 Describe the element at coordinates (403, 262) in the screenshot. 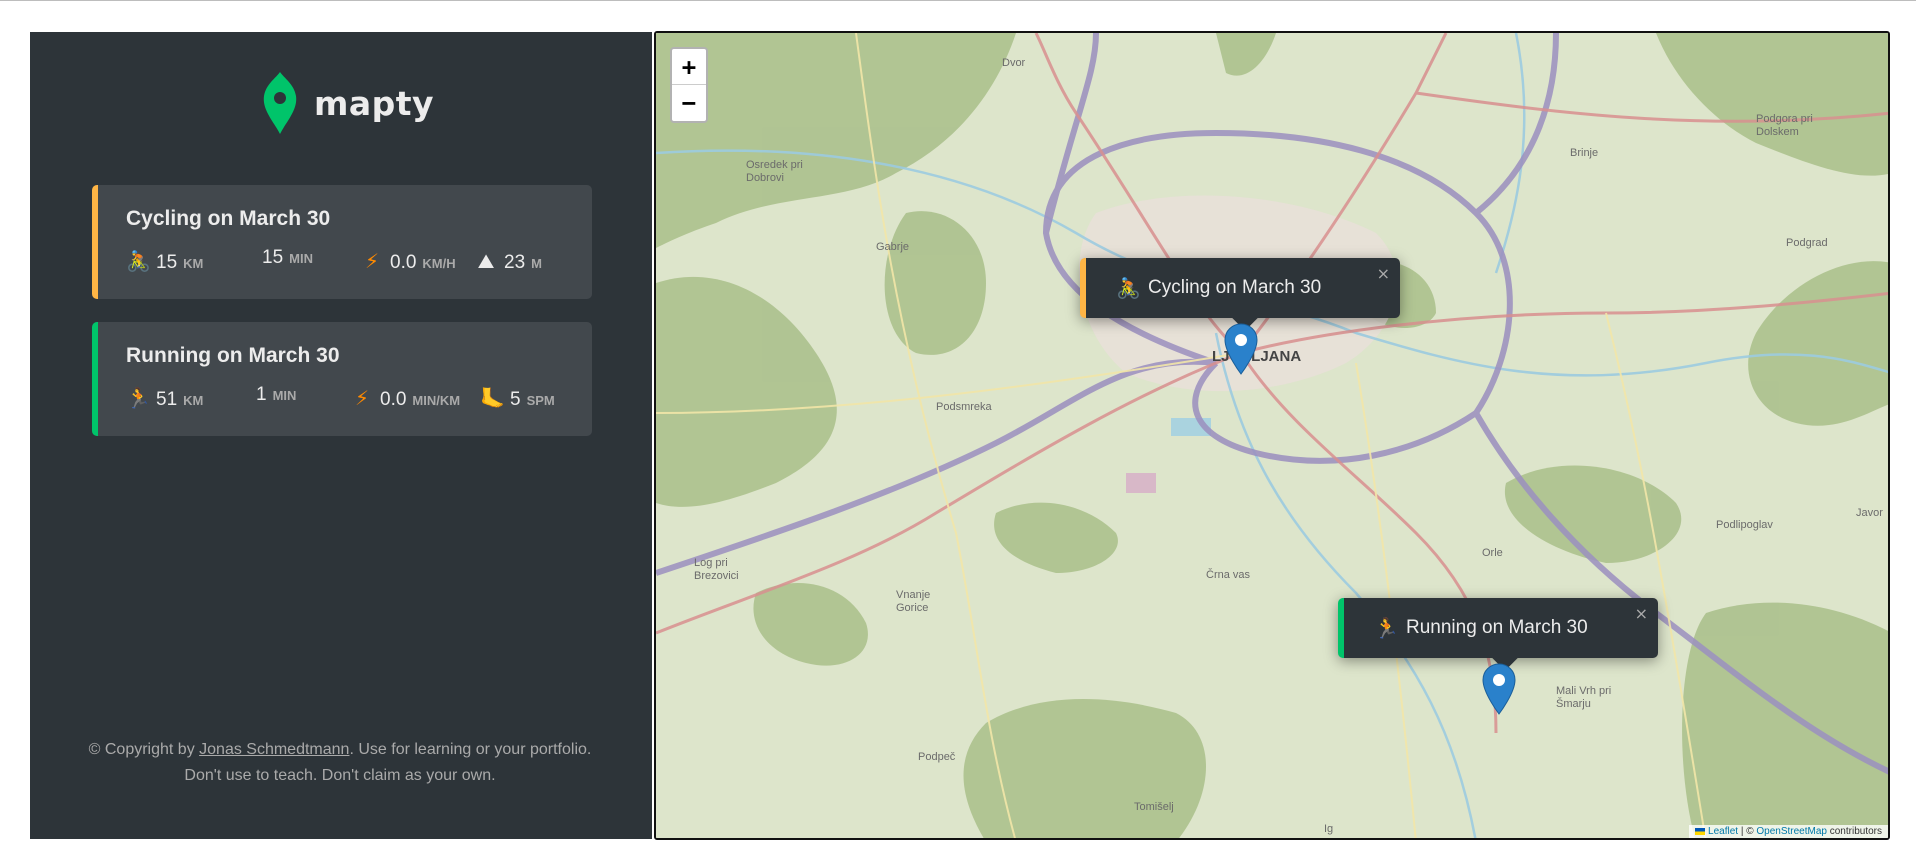

I see `speed-value: 0.0` at that location.